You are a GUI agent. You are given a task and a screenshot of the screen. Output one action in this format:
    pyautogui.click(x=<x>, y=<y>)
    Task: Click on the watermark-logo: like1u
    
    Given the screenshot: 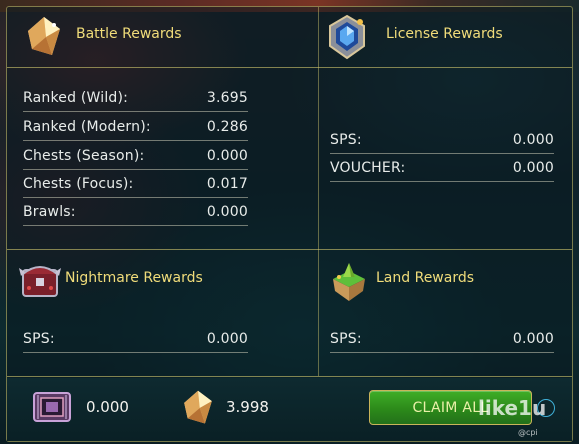 What is the action you would take?
    pyautogui.click(x=512, y=408)
    